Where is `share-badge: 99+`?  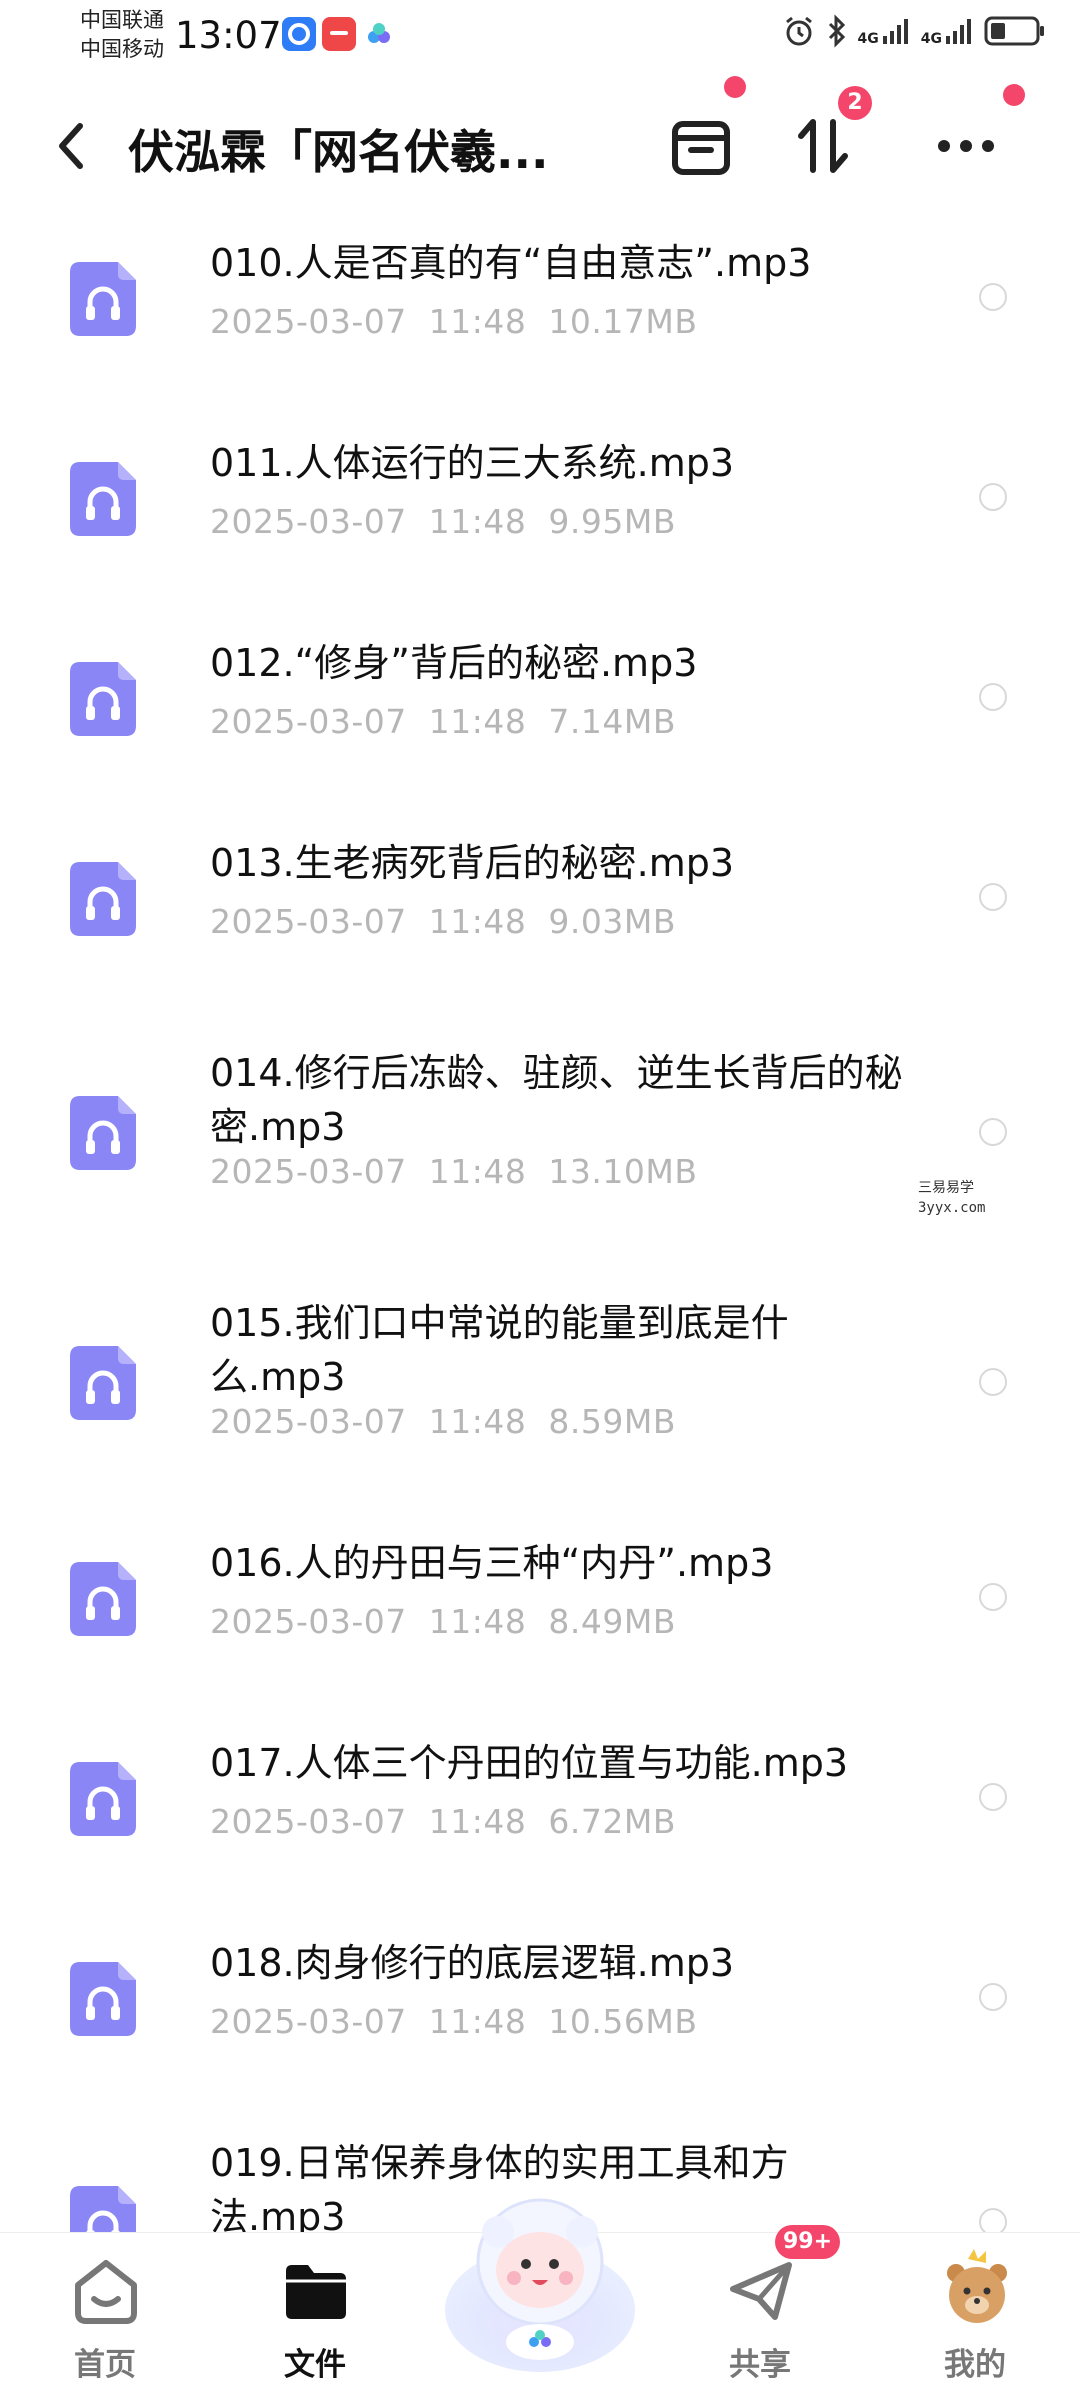
share-badge: 99+ is located at coordinates (808, 2242).